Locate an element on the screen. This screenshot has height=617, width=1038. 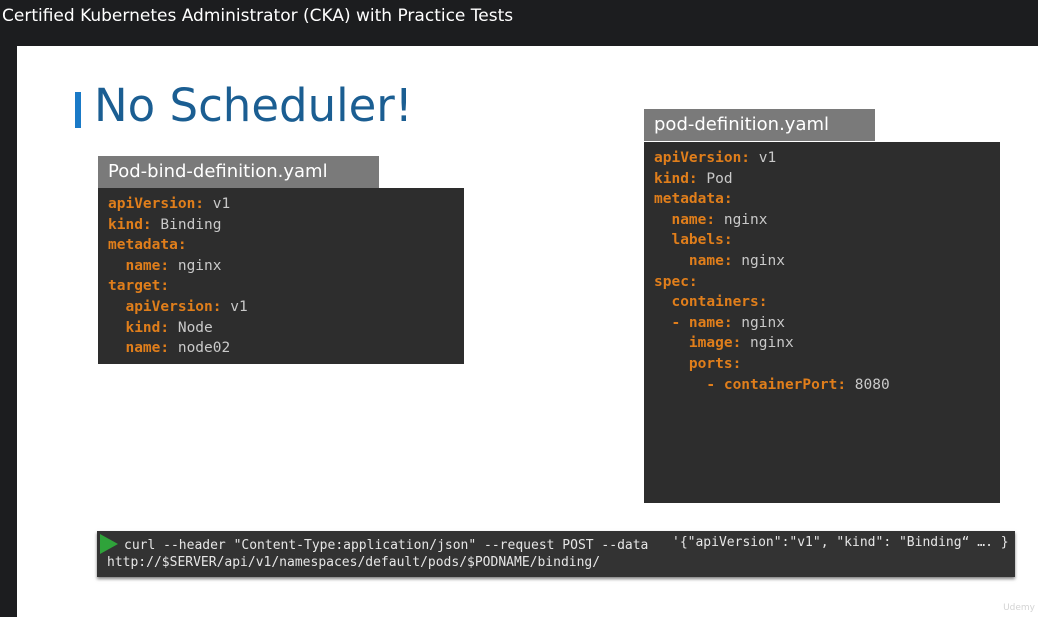
yaml-line: ports: is located at coordinates (822, 364).